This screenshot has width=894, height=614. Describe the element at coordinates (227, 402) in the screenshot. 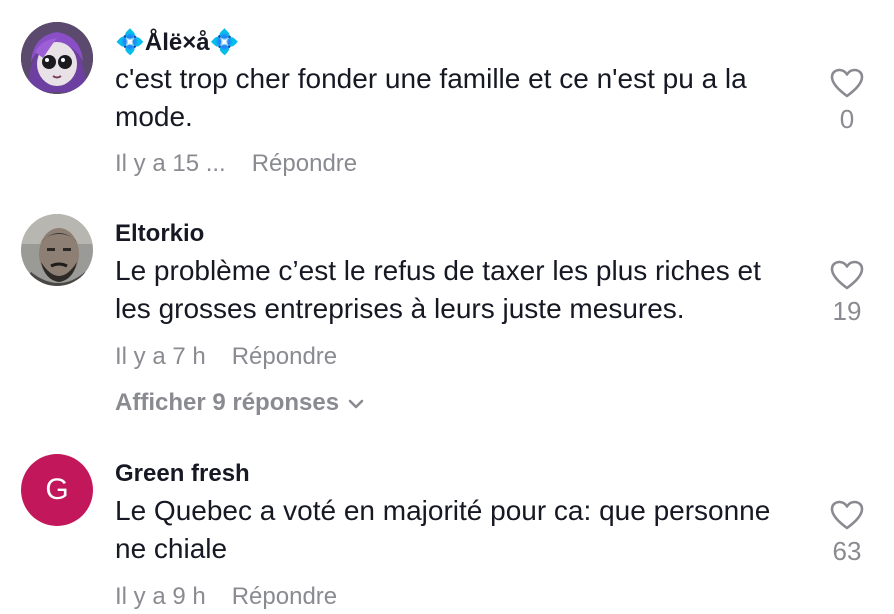

I see `show-replies-label: Afficher 9 réponses` at that location.